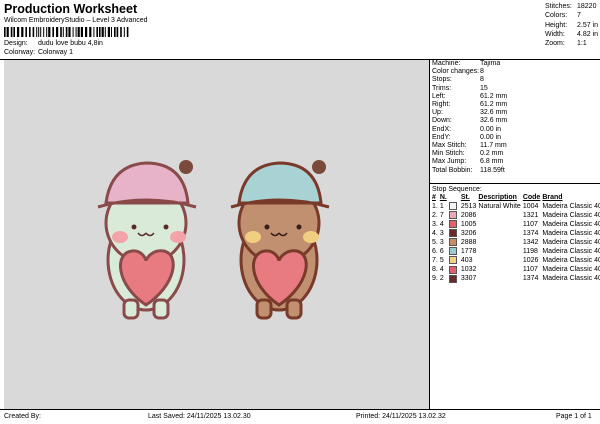 This screenshot has height=424, width=600. What do you see at coordinates (16, 43) in the screenshot?
I see `design-label: Design:` at bounding box center [16, 43].